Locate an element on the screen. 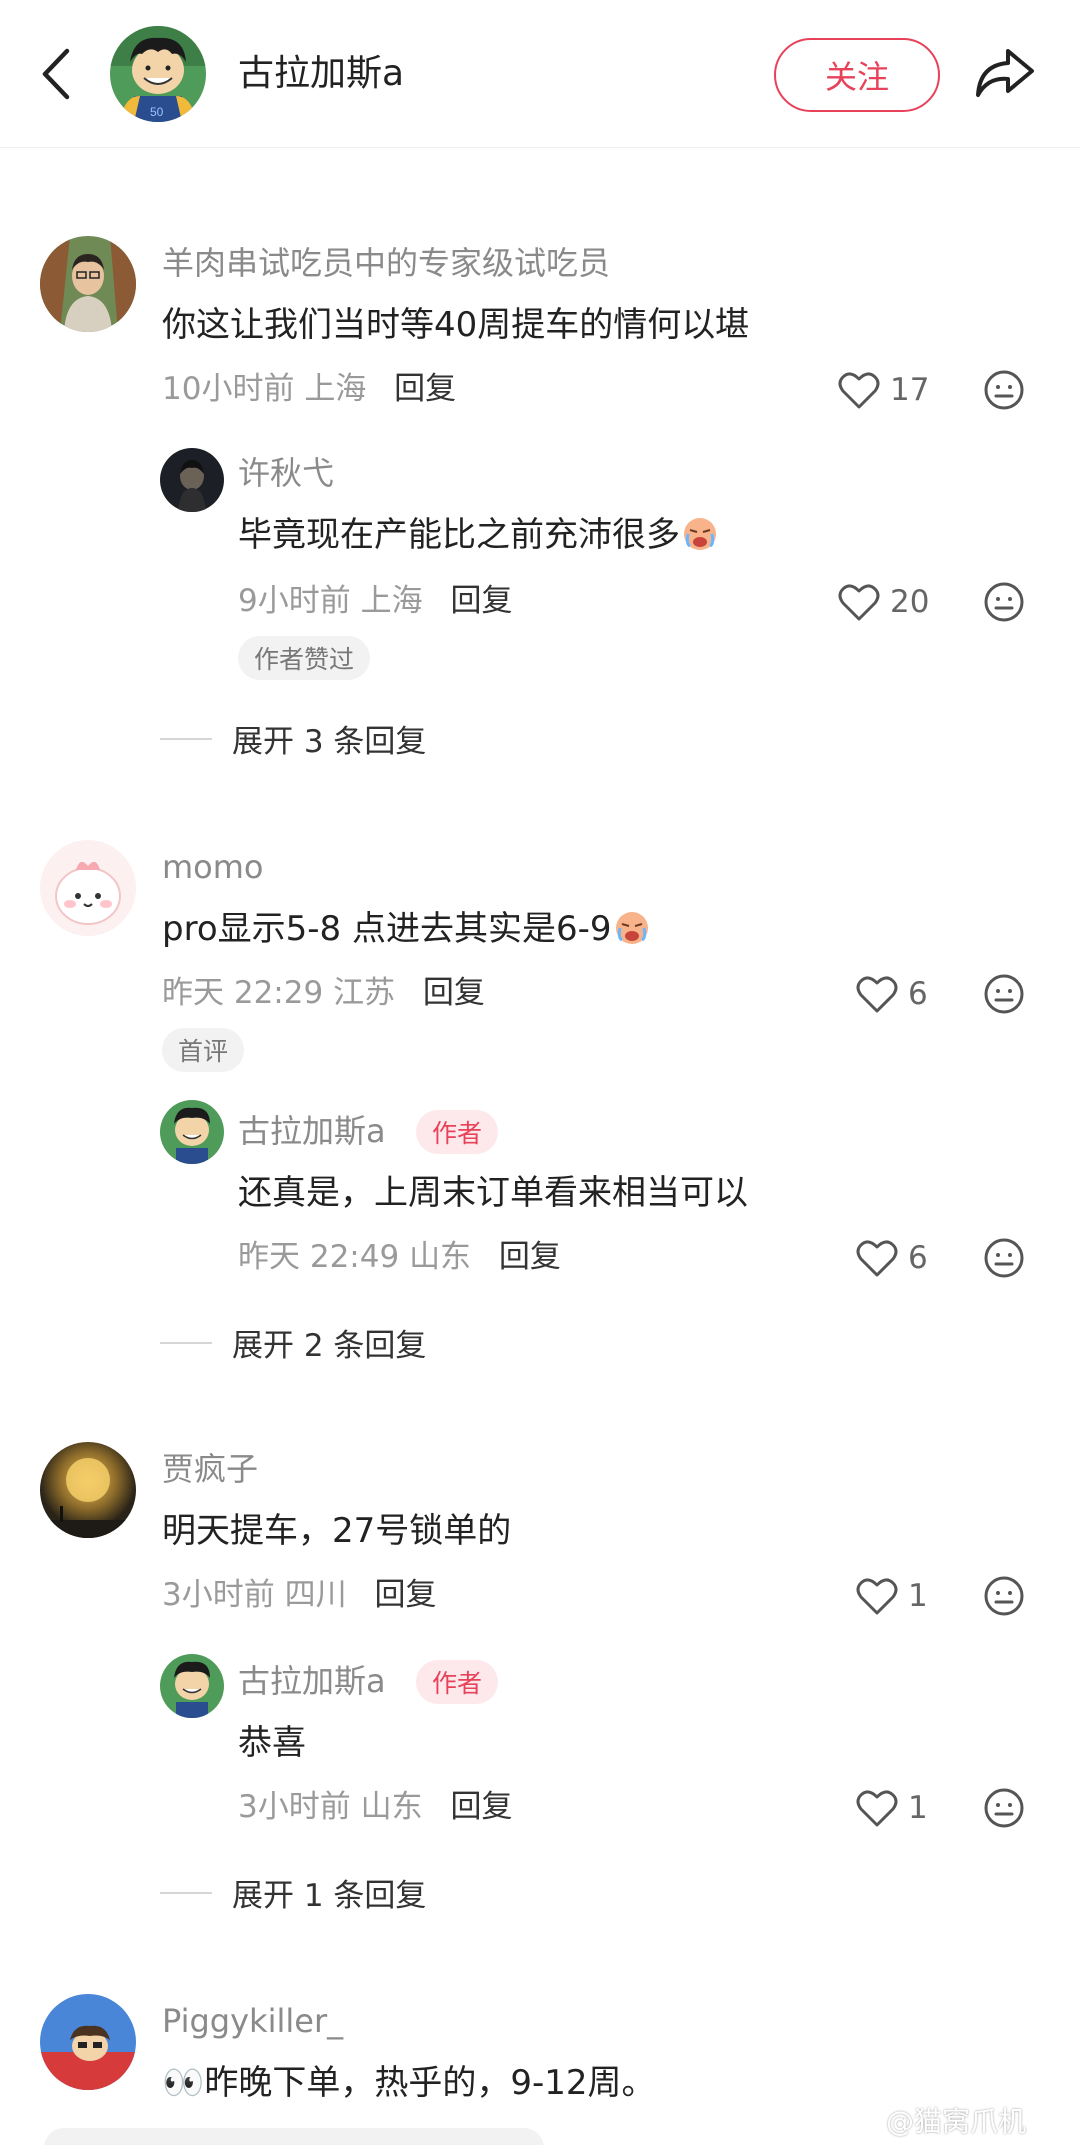 The image size is (1080, 2145). reply-meta: 9小时前 上海 回复 is located at coordinates (375, 601).